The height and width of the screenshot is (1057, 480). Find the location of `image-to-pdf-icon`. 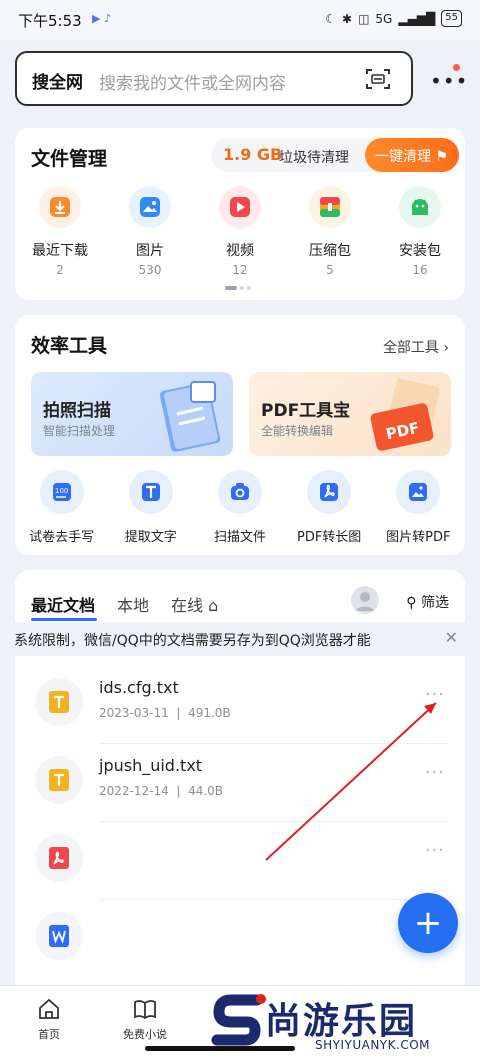

image-to-pdf-icon is located at coordinates (418, 492).